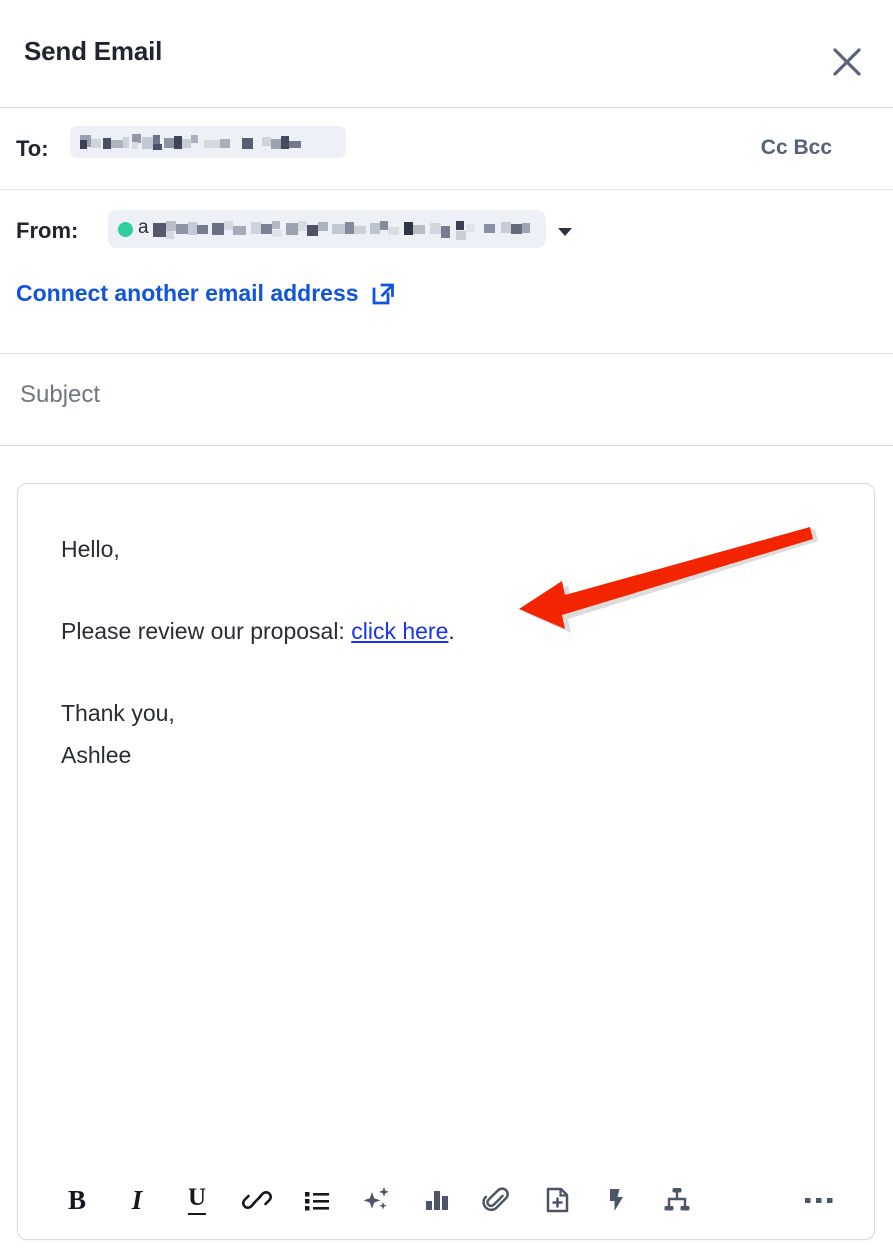 This screenshot has width=893, height=1258. I want to click on ellipsis-icon, so click(819, 1200).